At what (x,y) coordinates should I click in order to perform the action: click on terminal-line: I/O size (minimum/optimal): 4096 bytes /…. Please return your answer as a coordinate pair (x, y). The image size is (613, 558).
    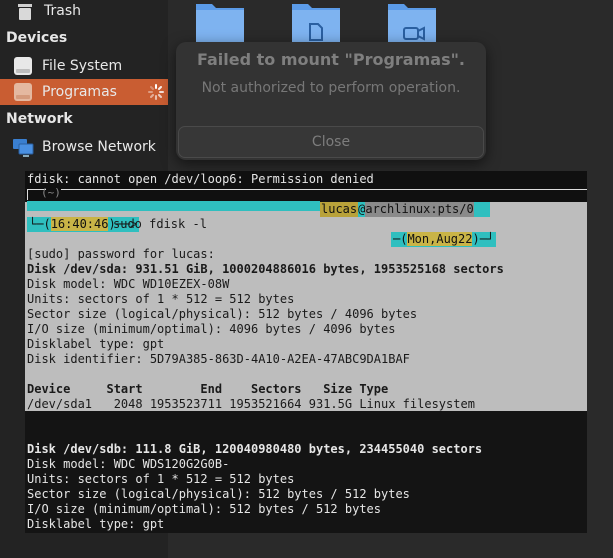
    Looking at the image, I should click on (211, 329).